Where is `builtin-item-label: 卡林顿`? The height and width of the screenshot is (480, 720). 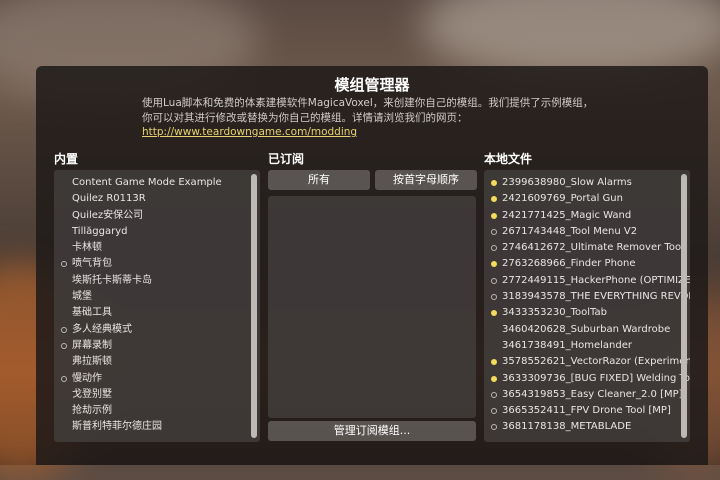
builtin-item-label: 卡林顿 is located at coordinates (87, 248).